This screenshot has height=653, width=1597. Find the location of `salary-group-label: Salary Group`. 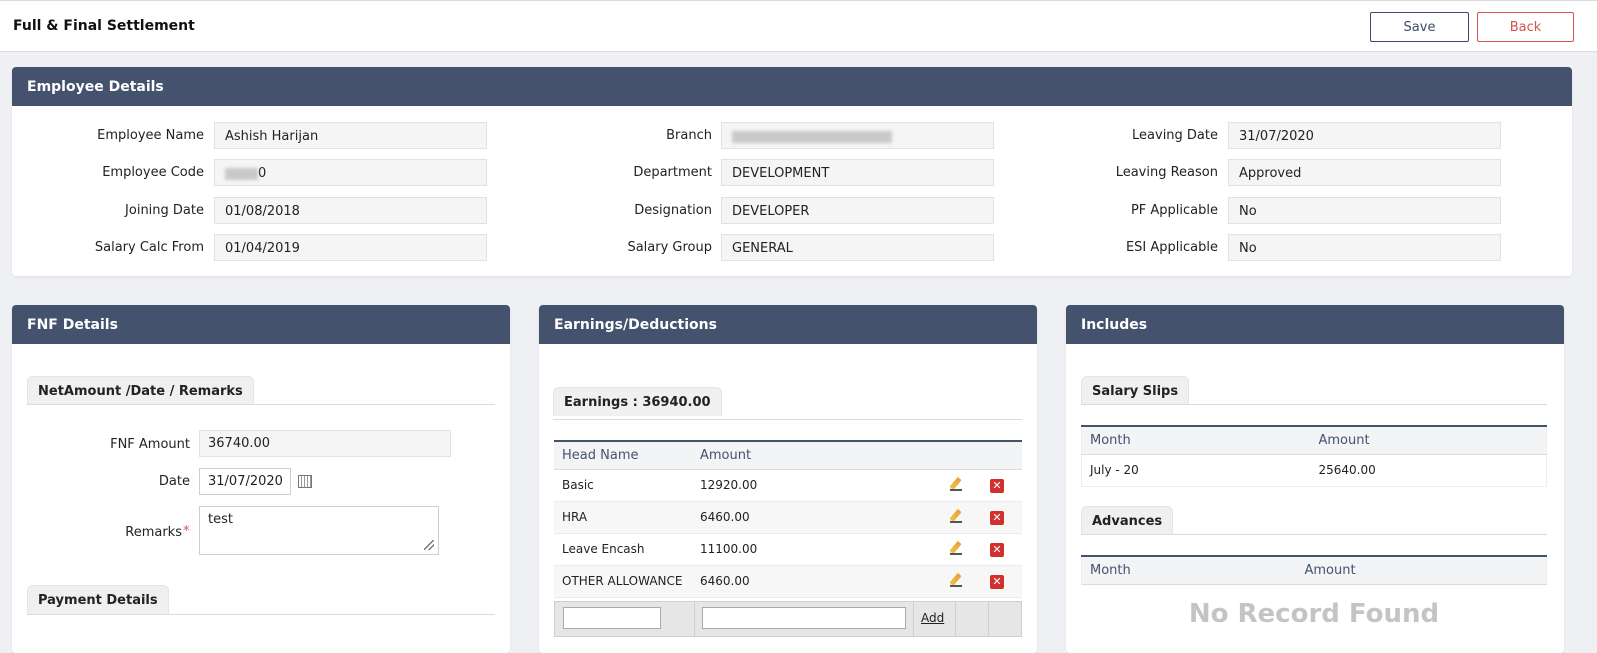

salary-group-label: Salary Group is located at coordinates (669, 247).